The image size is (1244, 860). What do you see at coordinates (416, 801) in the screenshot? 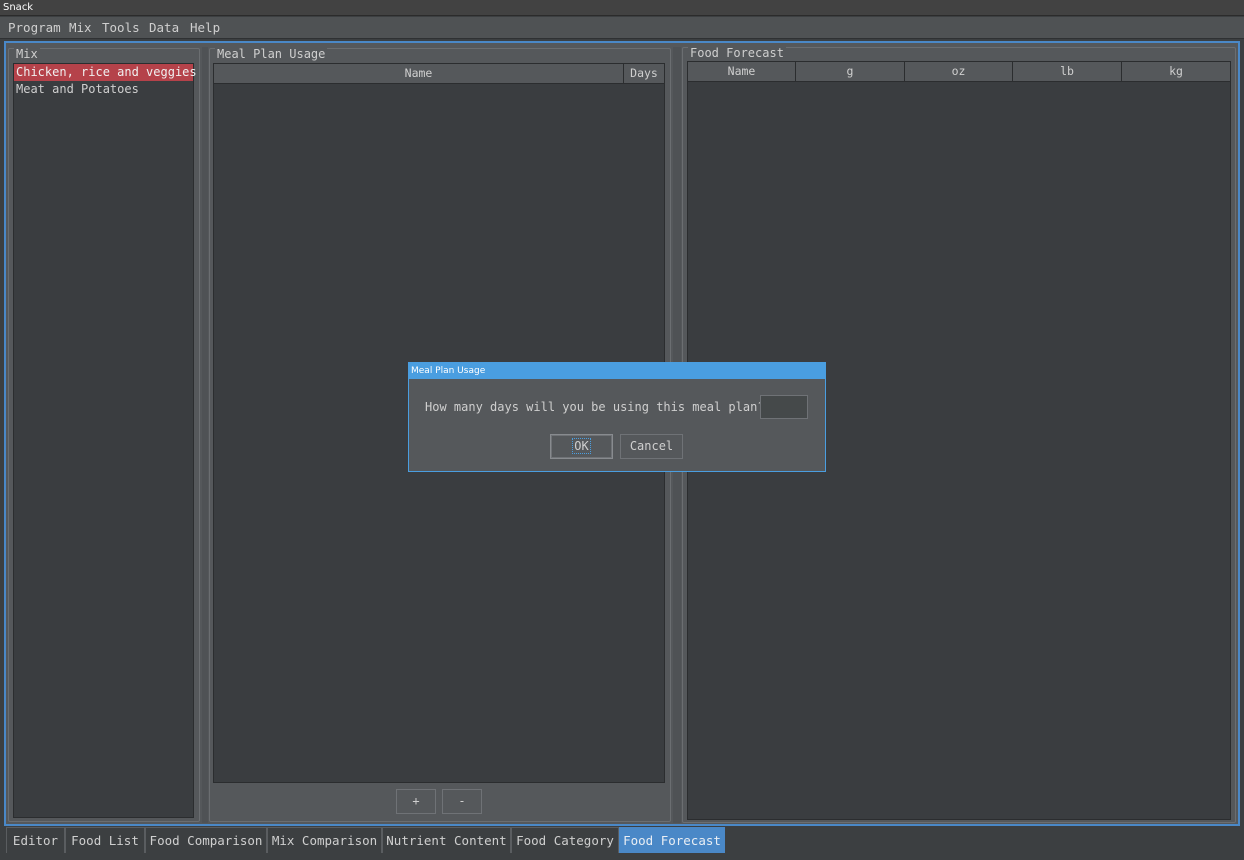
I see `add-button: +` at bounding box center [416, 801].